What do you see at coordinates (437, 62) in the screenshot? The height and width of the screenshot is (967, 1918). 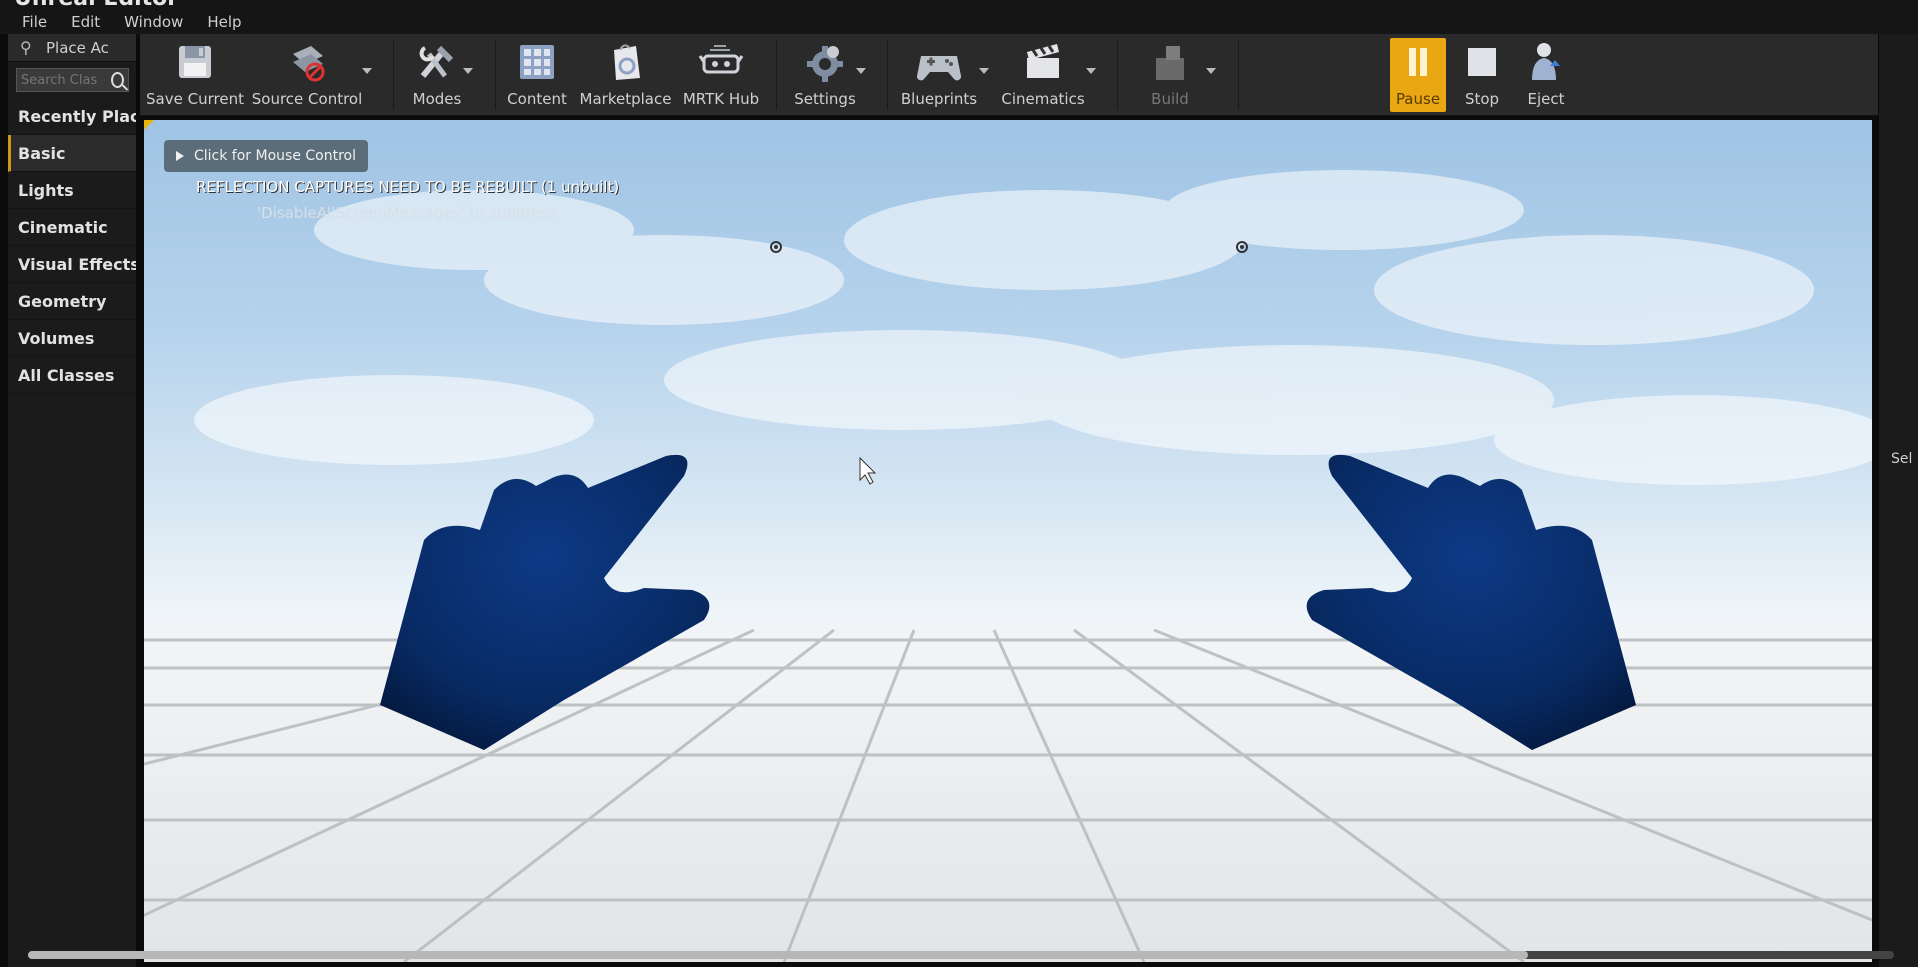 I see `modes-tools-icon` at bounding box center [437, 62].